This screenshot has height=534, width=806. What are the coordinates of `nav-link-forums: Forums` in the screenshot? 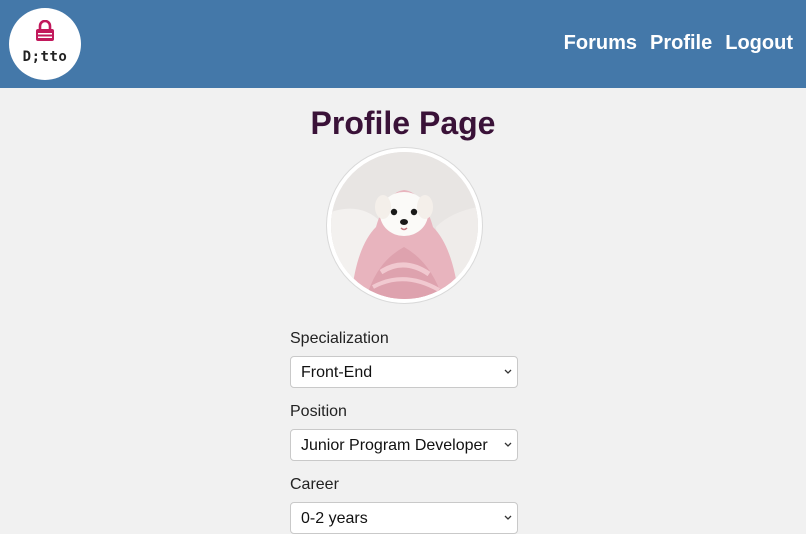 It's located at (600, 43).